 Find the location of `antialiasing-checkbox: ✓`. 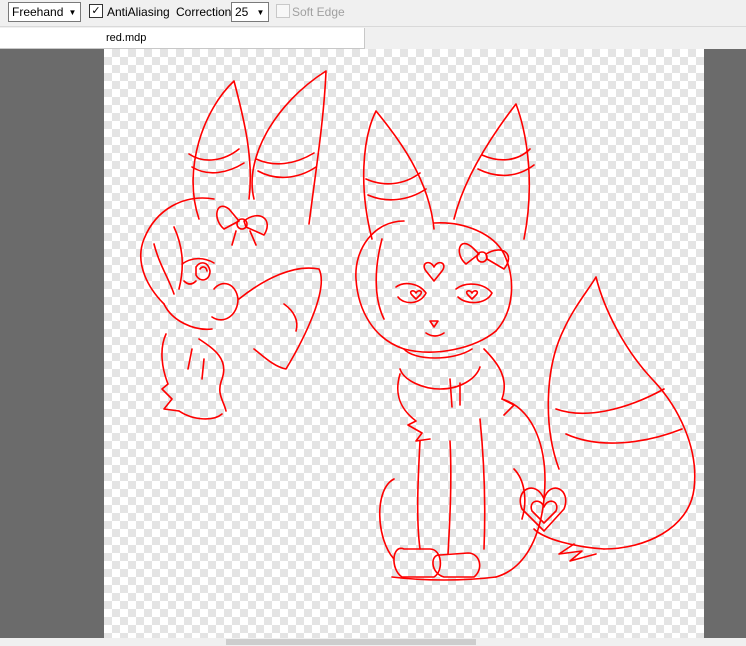

antialiasing-checkbox: ✓ is located at coordinates (96, 11).